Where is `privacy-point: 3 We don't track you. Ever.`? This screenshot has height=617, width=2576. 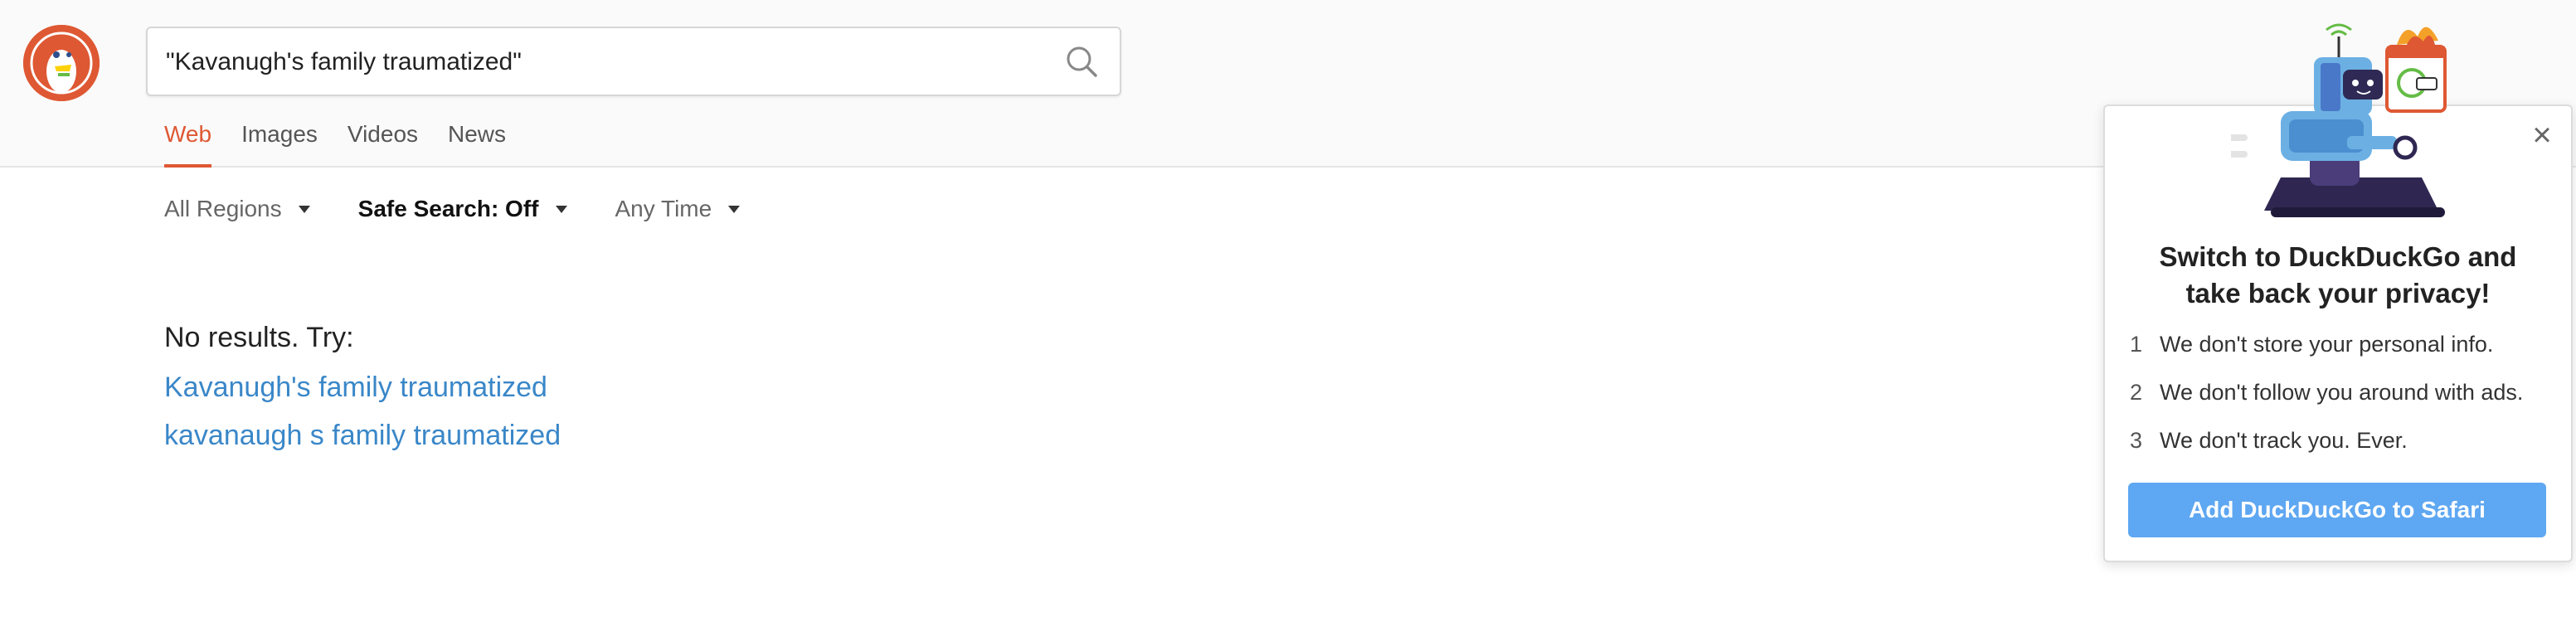
privacy-point: 3 We don't track you. Ever. is located at coordinates (2269, 441).